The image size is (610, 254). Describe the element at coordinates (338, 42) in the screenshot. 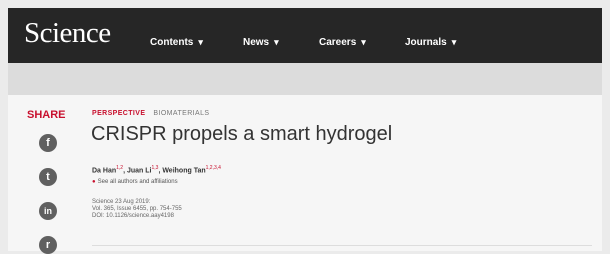

I see `nav-careers-label: Careers` at that location.